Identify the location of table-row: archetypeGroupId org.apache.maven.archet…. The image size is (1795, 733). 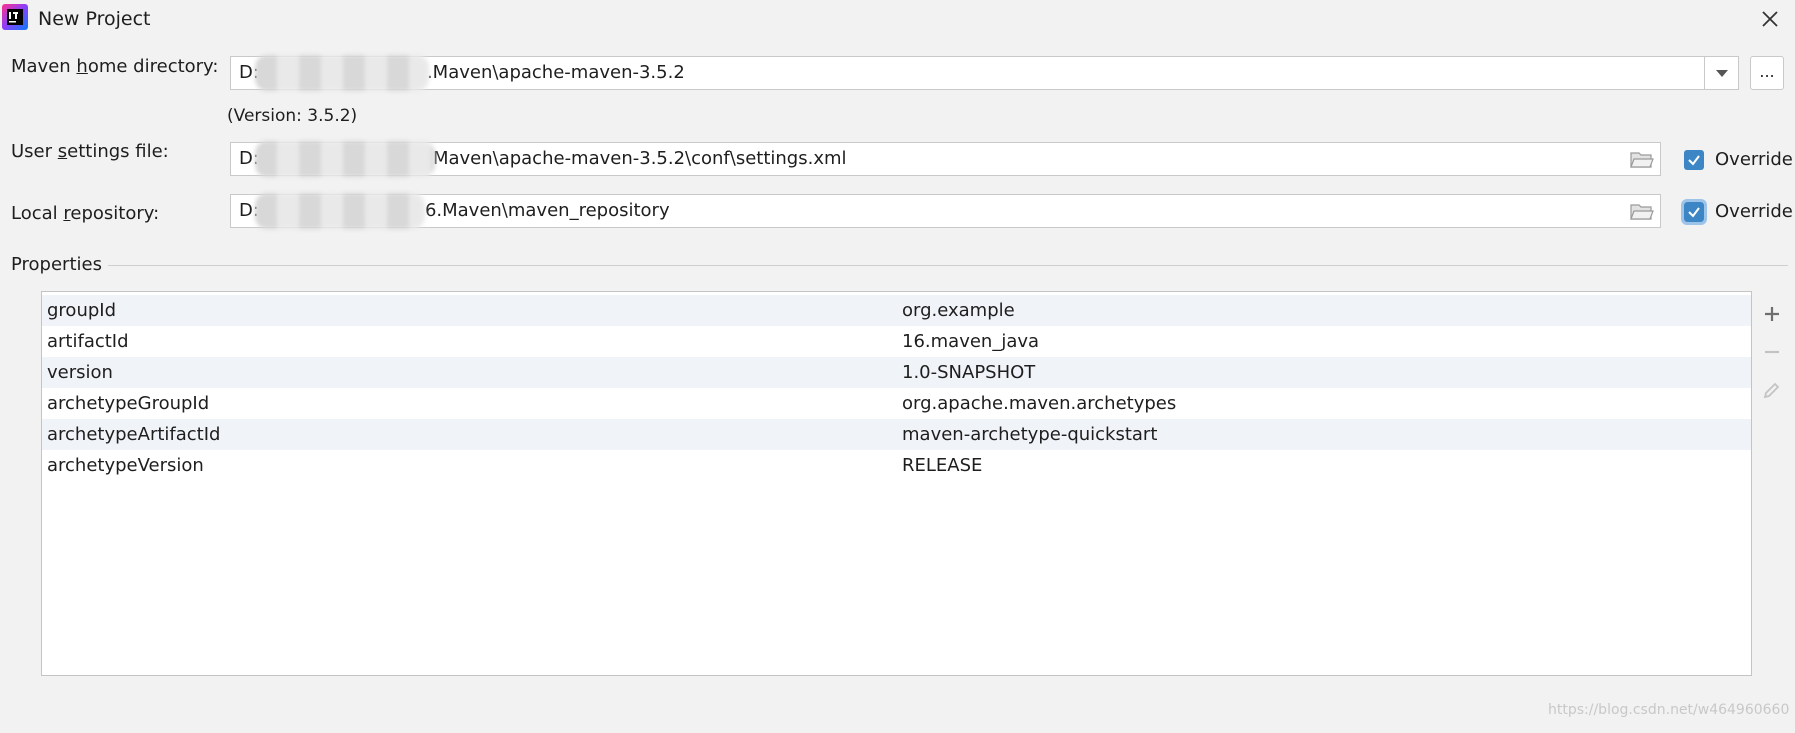
(896, 403).